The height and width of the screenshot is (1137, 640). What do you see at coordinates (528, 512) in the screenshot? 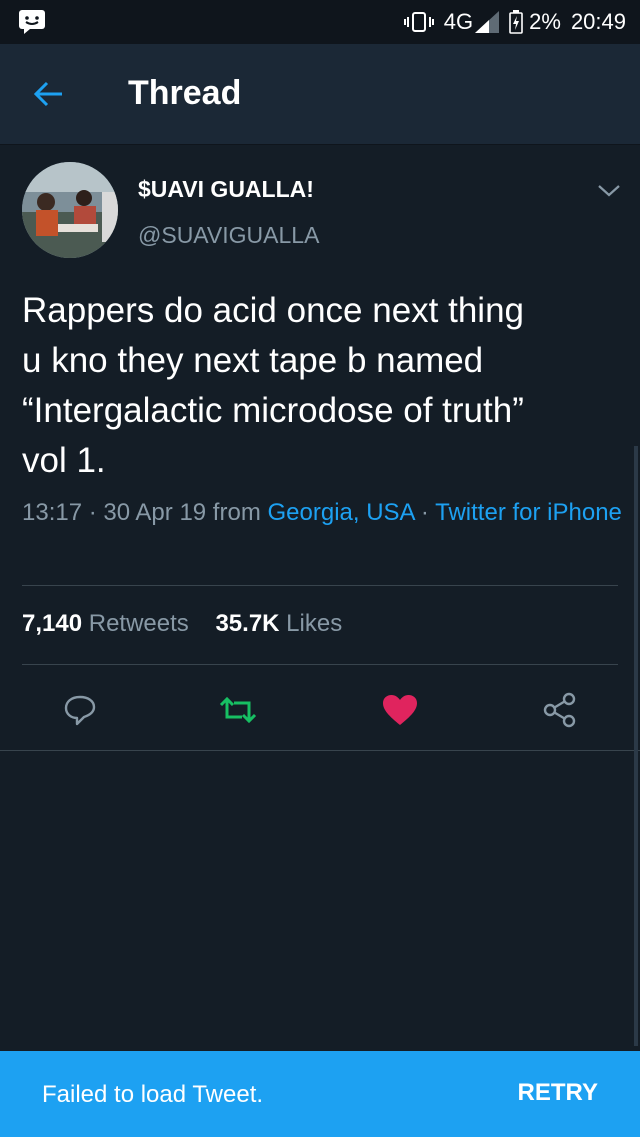
I see `client-link: Twitter for iPhone` at bounding box center [528, 512].